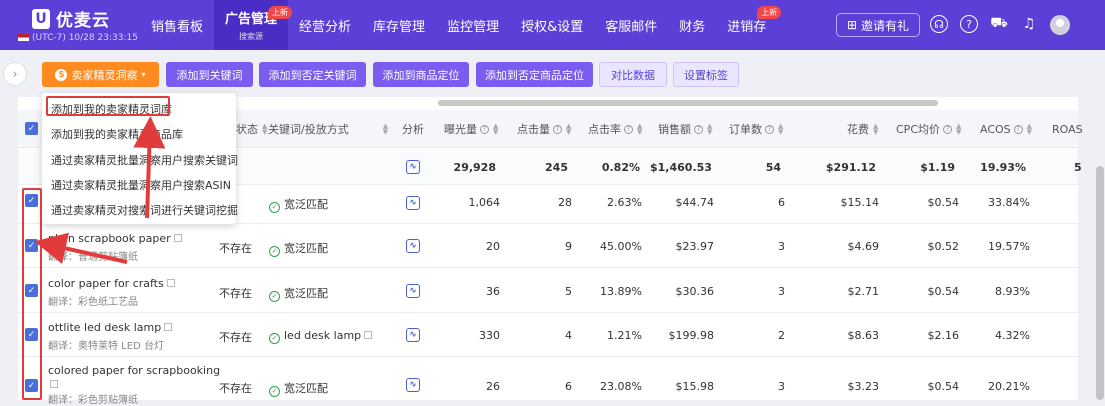  Describe the element at coordinates (100, 190) in the screenshot. I see `annotation-arrows` at that location.